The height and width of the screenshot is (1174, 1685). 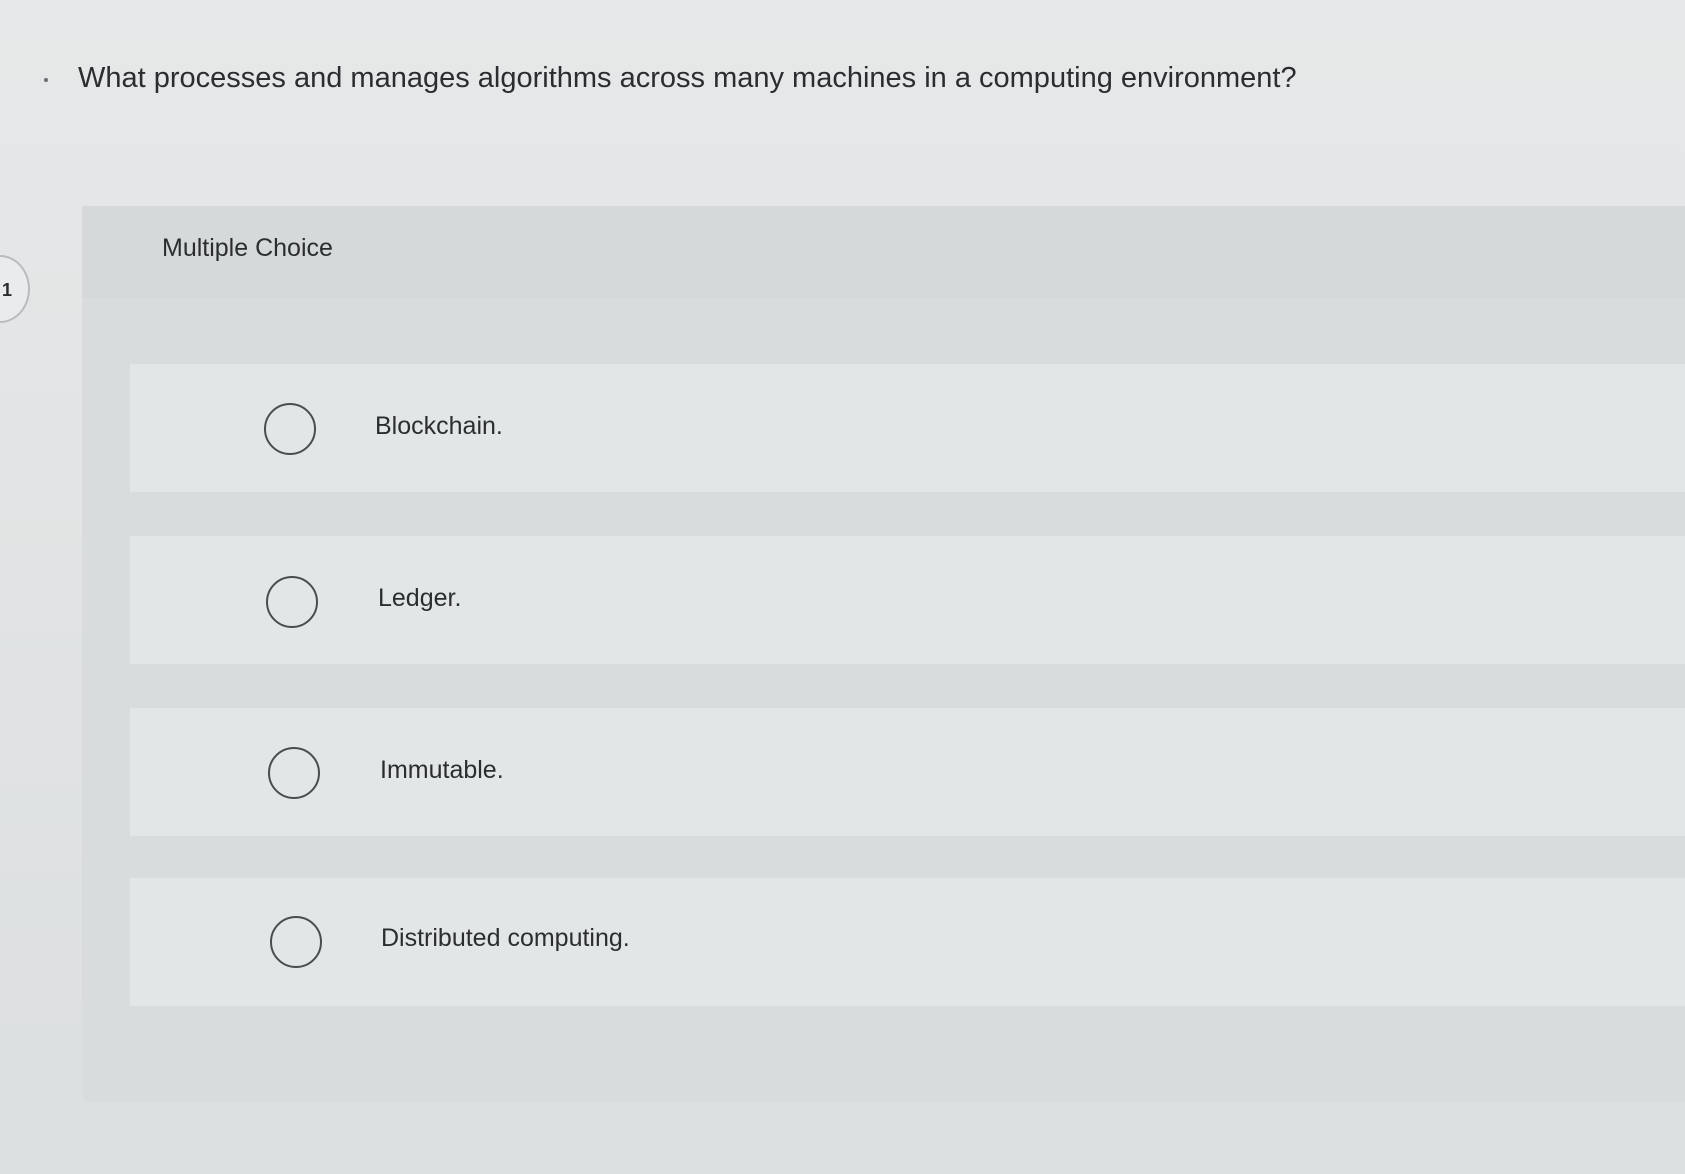 I want to click on option-label-immutable: Immutable., so click(x=442, y=770).